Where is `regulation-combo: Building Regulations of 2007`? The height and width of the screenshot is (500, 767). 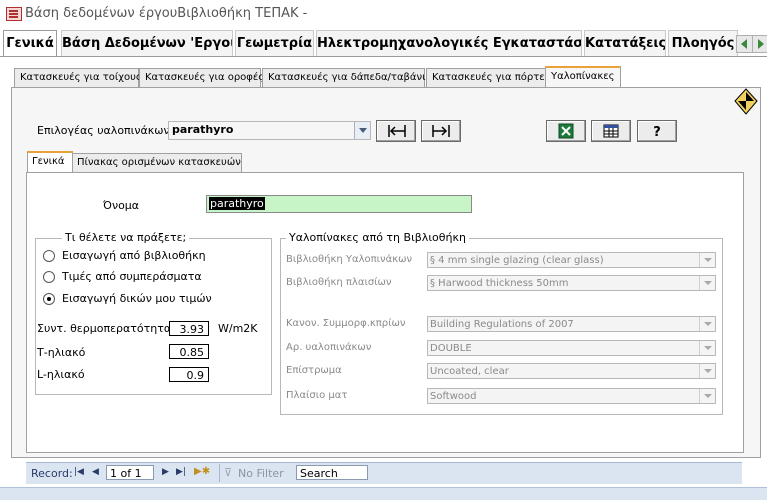 regulation-combo: Building Regulations of 2007 is located at coordinates (571, 324).